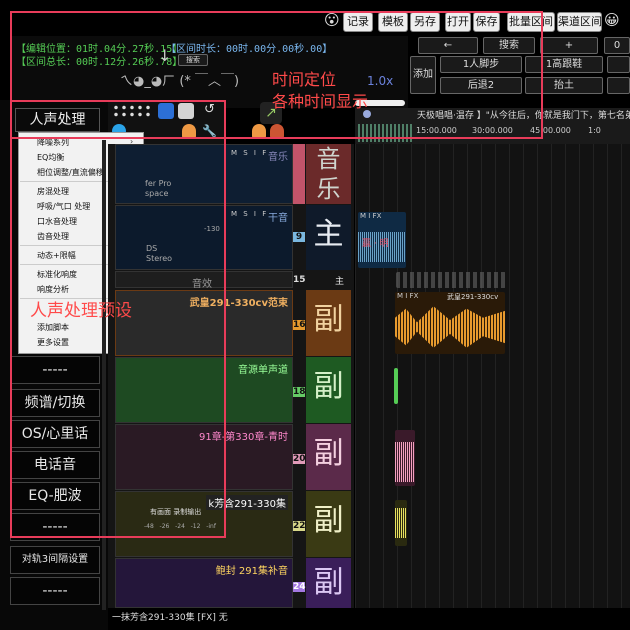 The width and height of the screenshot is (630, 630). What do you see at coordinates (247, 502) in the screenshot?
I see `track-name: k芳含291-330集` at bounding box center [247, 502].